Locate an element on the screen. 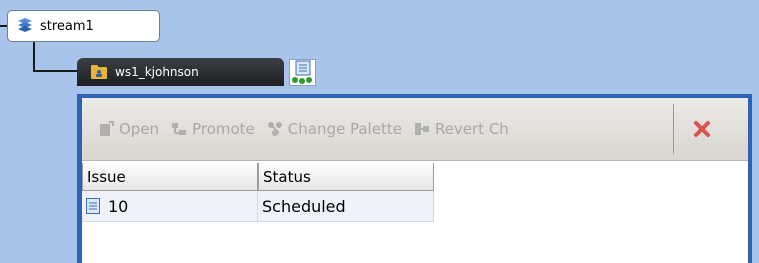  promote-label: Promote is located at coordinates (223, 129).